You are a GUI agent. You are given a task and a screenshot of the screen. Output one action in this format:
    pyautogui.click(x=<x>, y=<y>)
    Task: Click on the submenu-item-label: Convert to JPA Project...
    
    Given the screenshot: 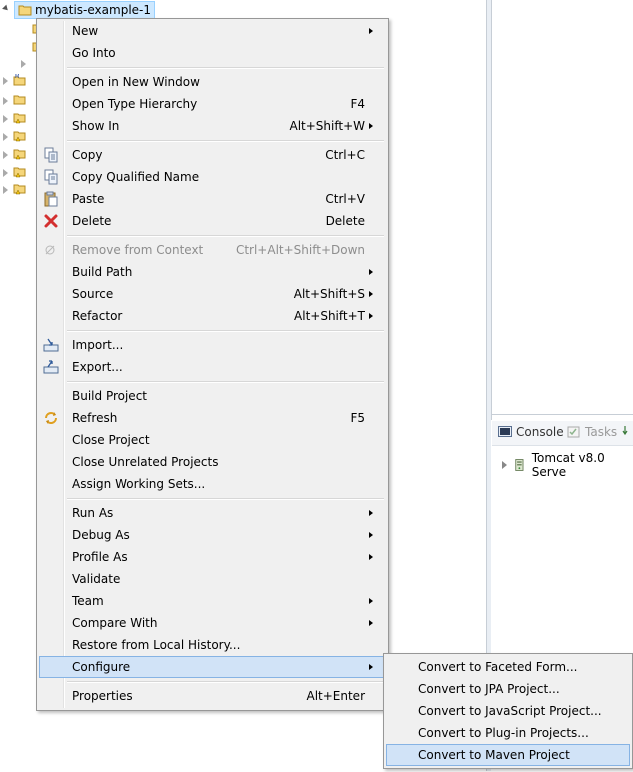 What is the action you would take?
    pyautogui.click(x=489, y=689)
    